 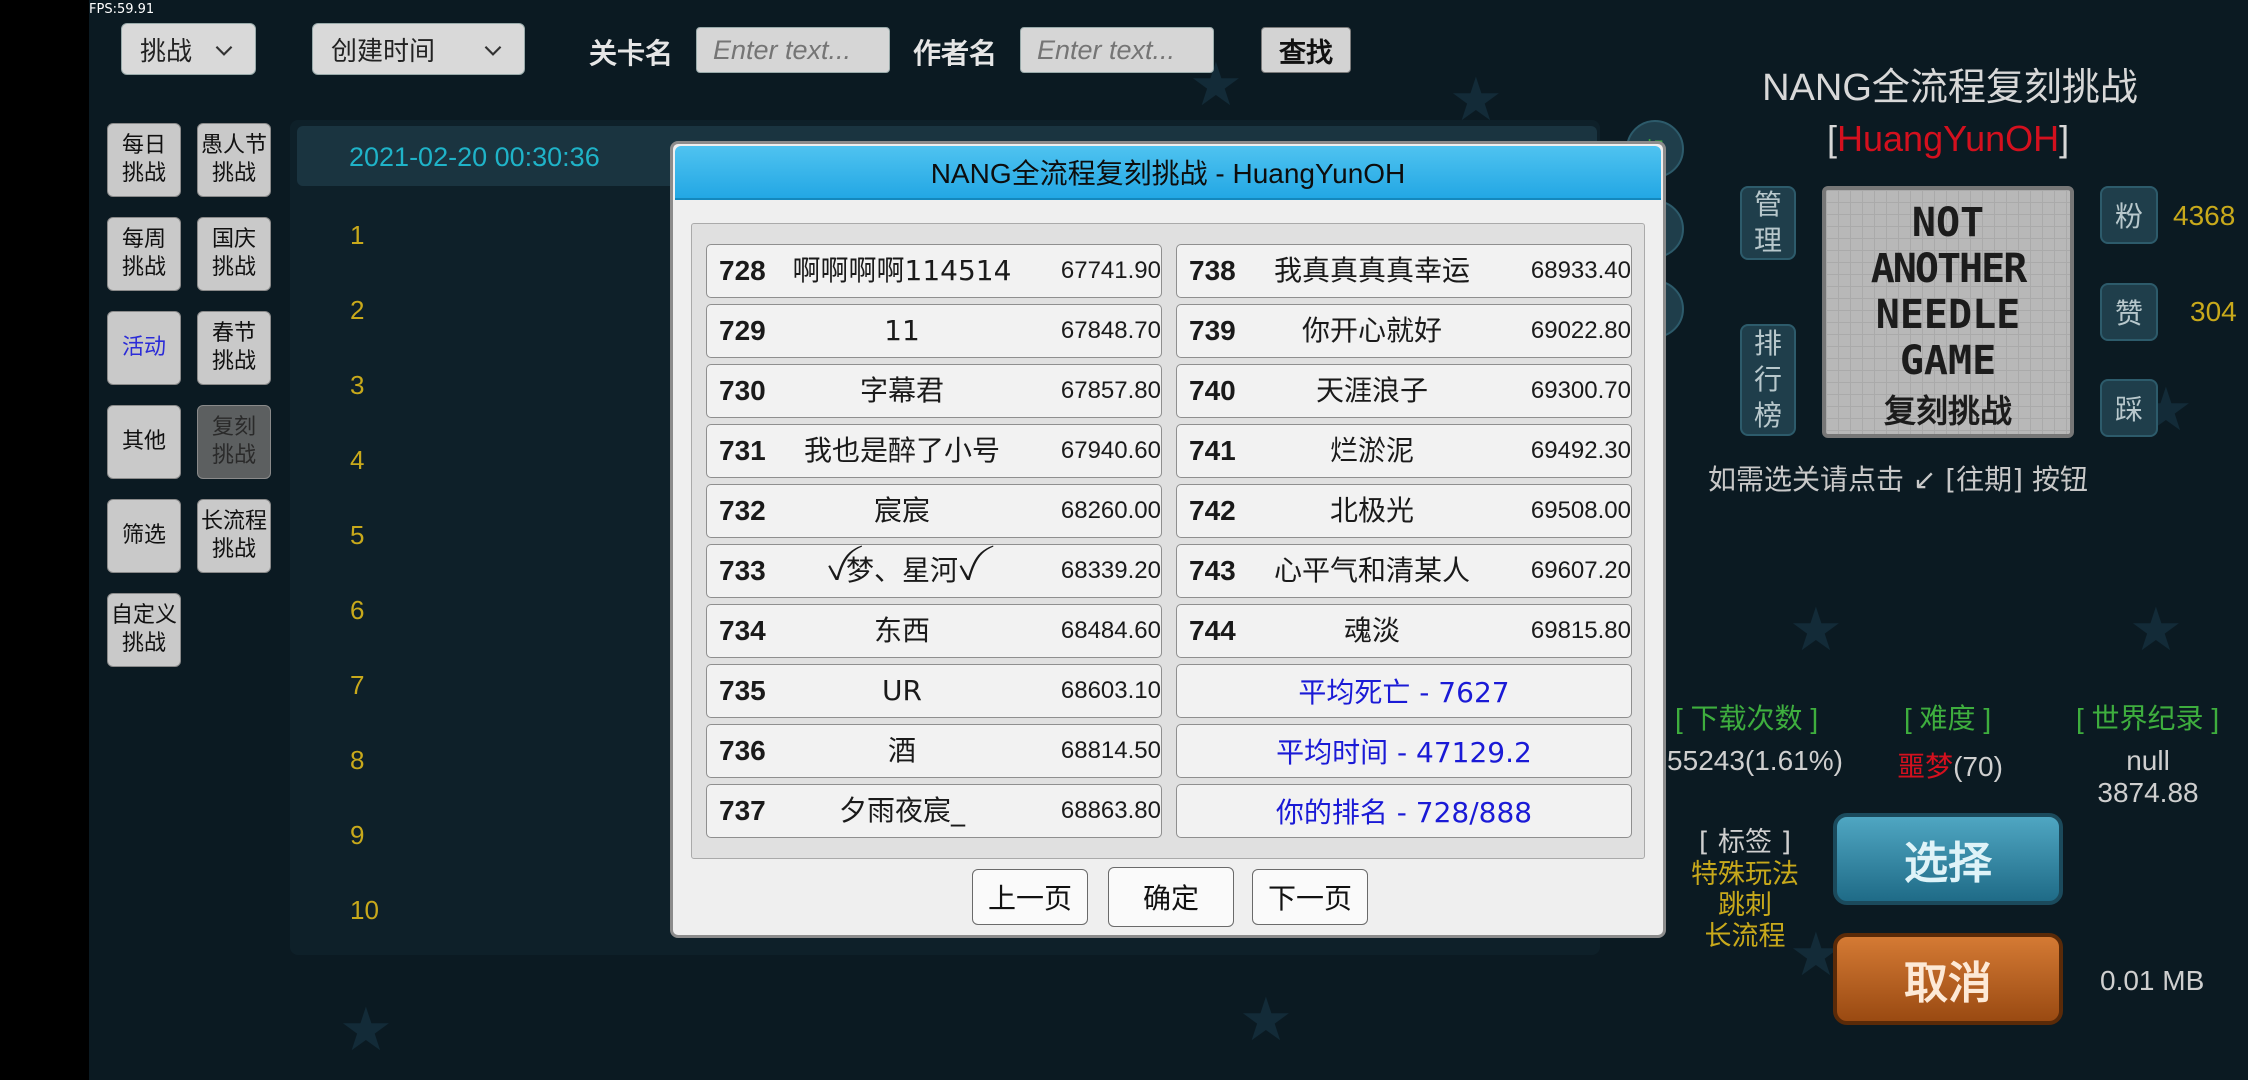 I want to click on leaderboard-button: 排 行 榜, so click(x=1768, y=380).